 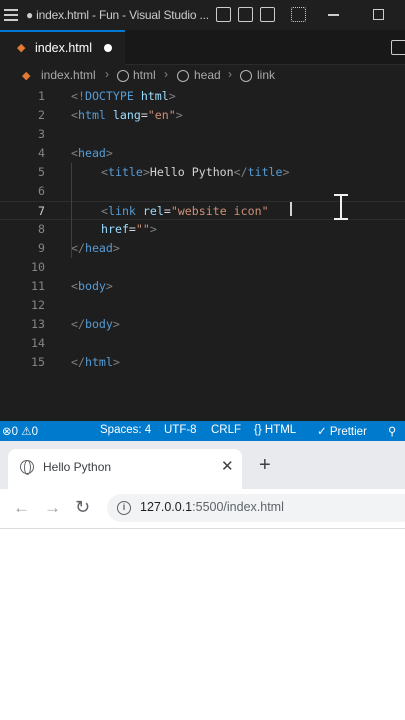 What do you see at coordinates (20, 431) in the screenshot?
I see `problems-indicator: ⊗0 ⚠0` at bounding box center [20, 431].